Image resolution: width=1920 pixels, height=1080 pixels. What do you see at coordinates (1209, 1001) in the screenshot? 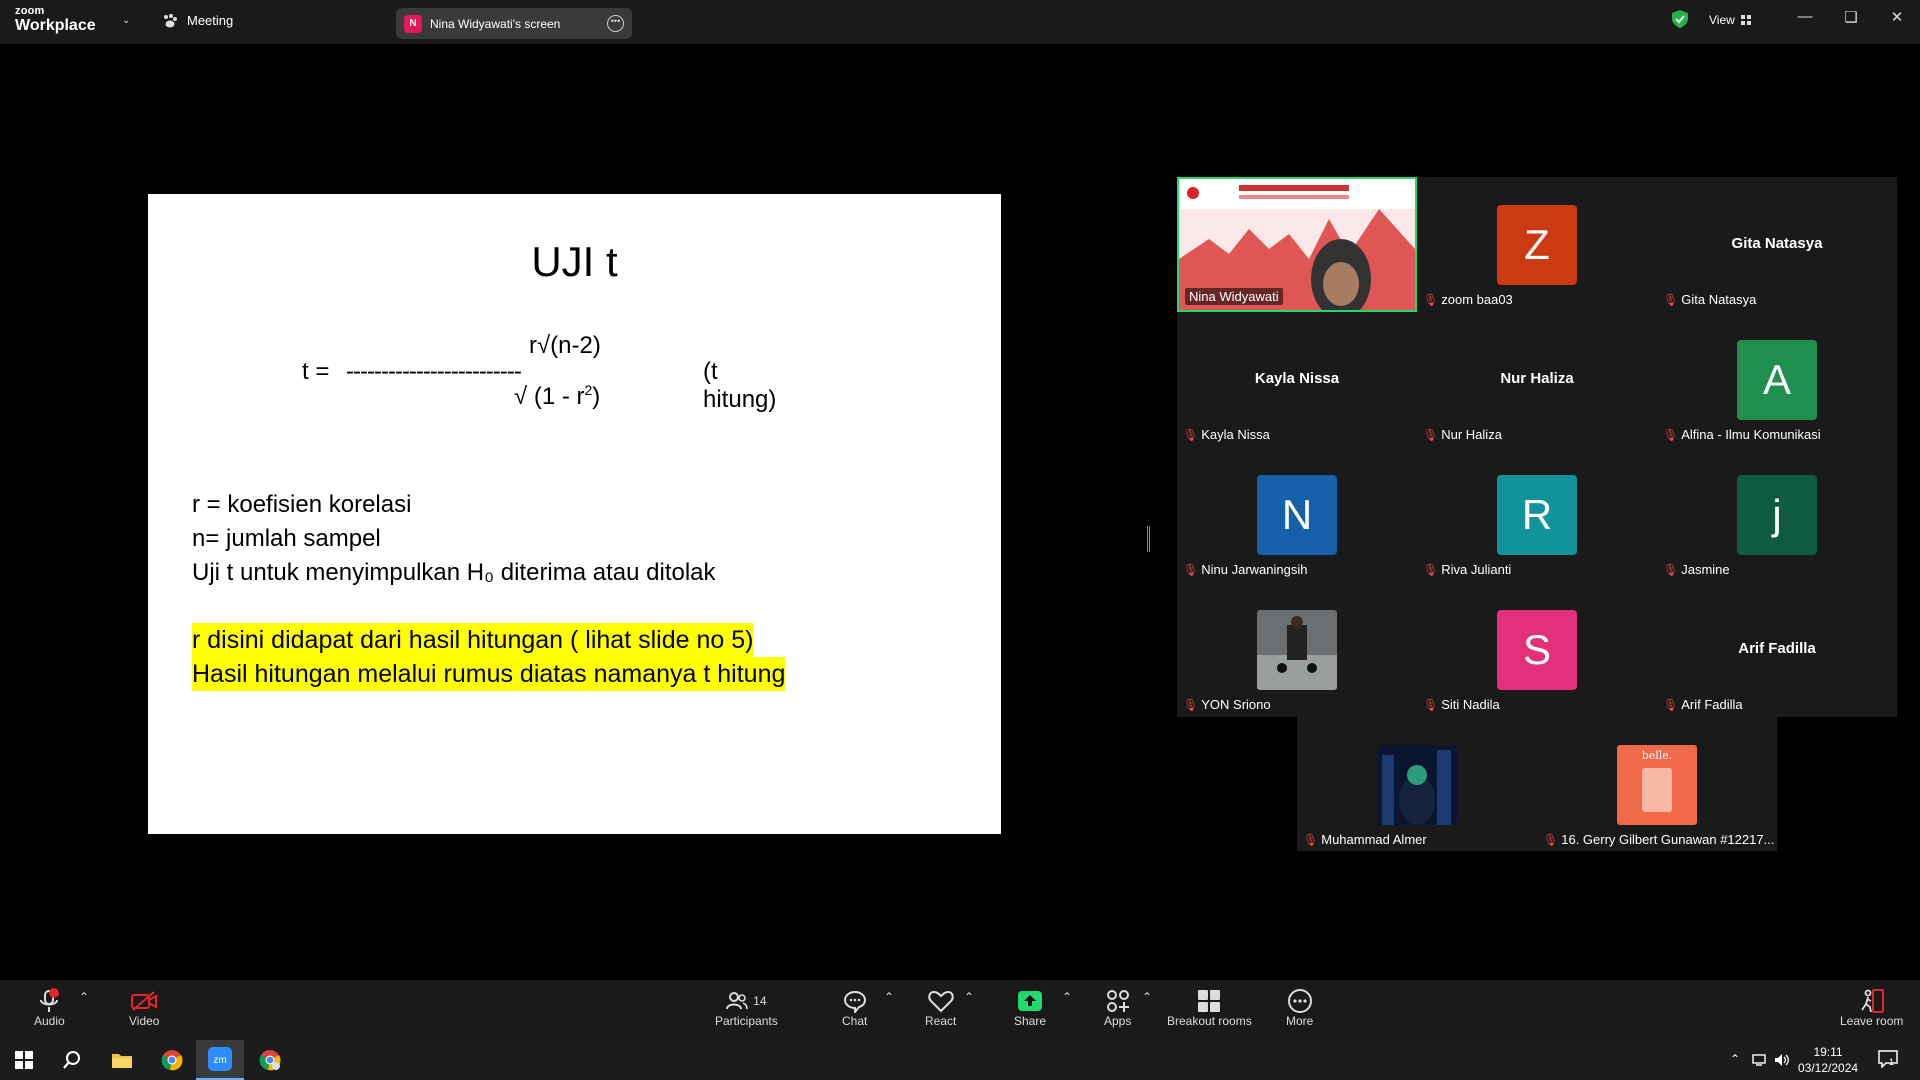
I see `breakout-rooms-icon` at bounding box center [1209, 1001].